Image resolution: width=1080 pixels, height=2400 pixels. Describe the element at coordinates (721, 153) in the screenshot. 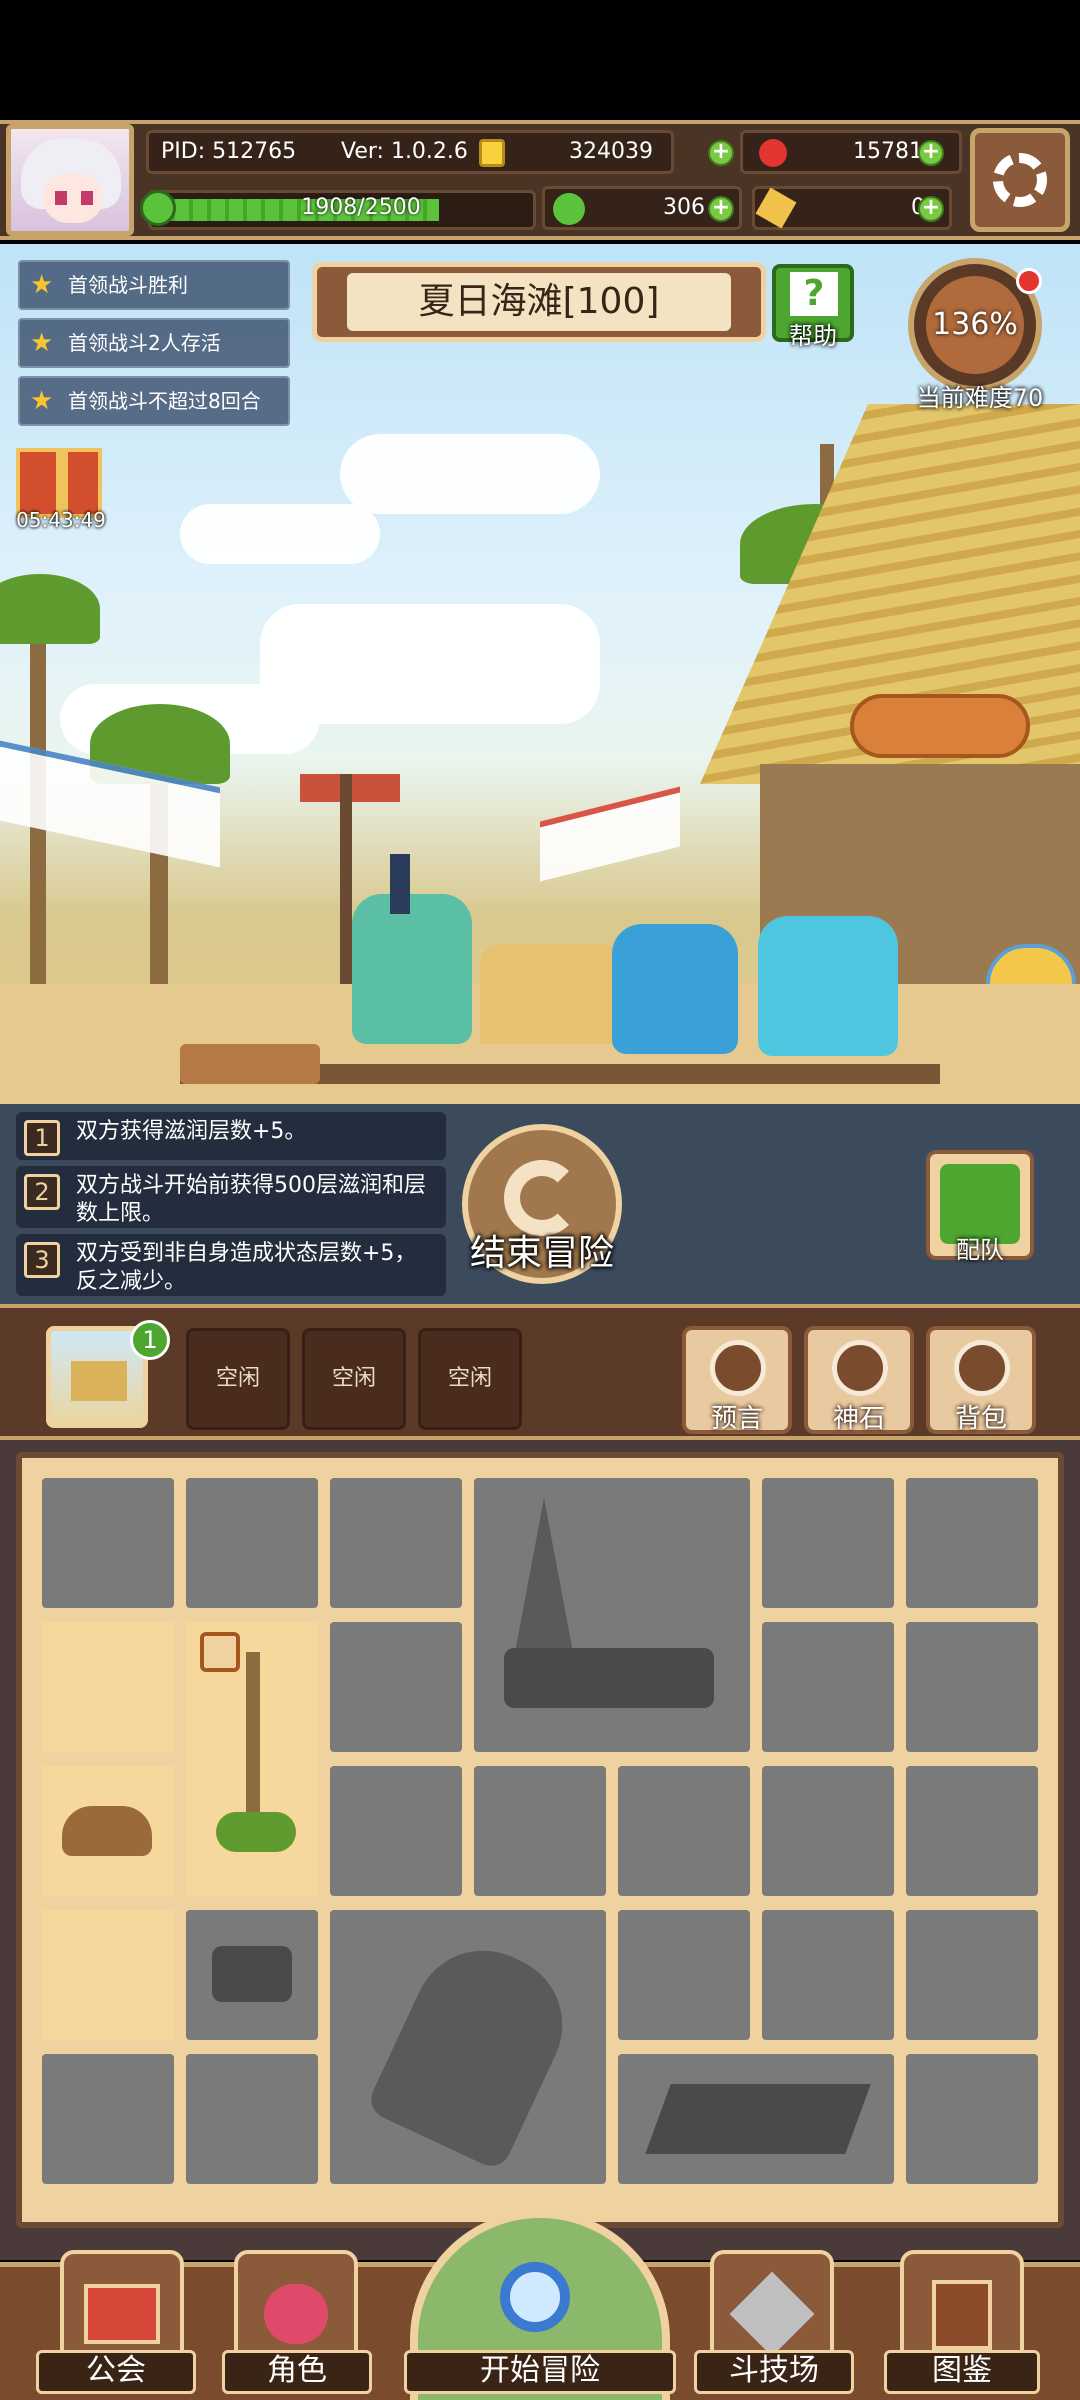

I see `add-gold-icon: +` at that location.